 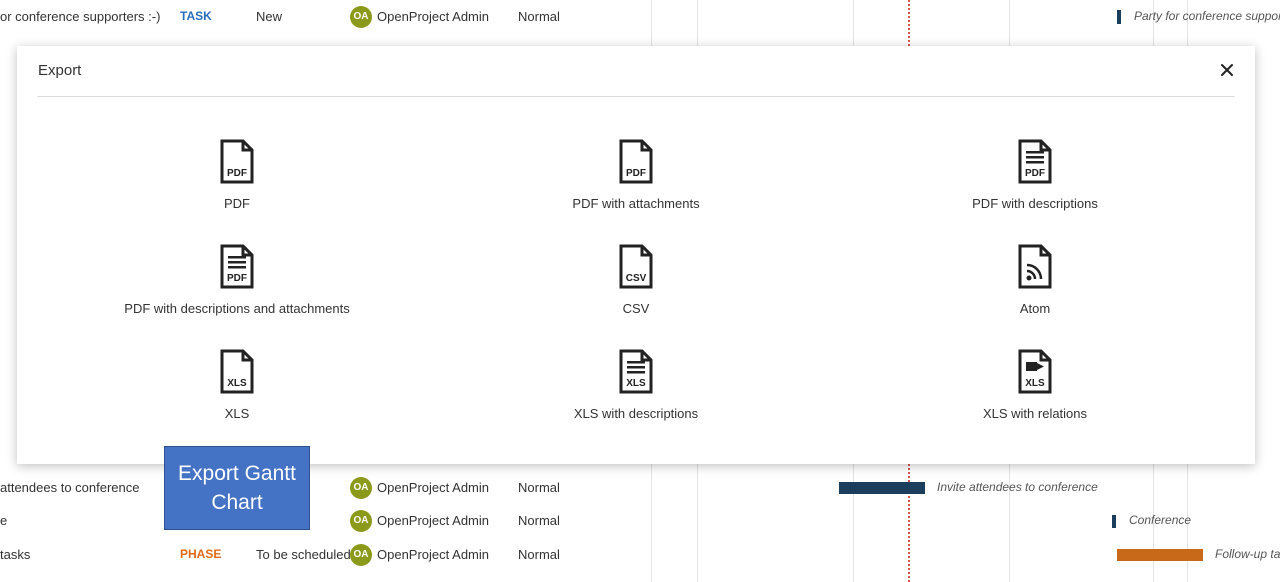 What do you see at coordinates (636, 266) in the screenshot?
I see `csv-icon: CSV` at bounding box center [636, 266].